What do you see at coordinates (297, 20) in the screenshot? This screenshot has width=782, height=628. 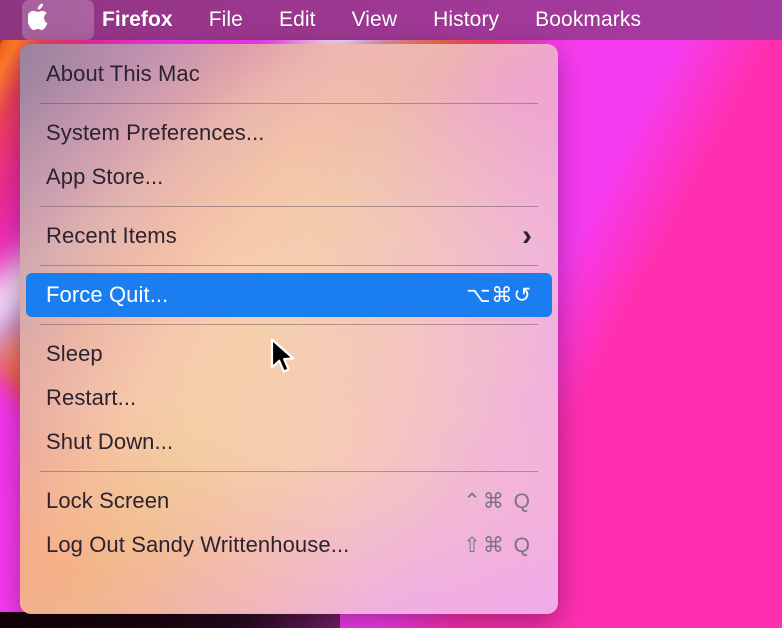 I see `menu-bar-item-edit: Edit` at bounding box center [297, 20].